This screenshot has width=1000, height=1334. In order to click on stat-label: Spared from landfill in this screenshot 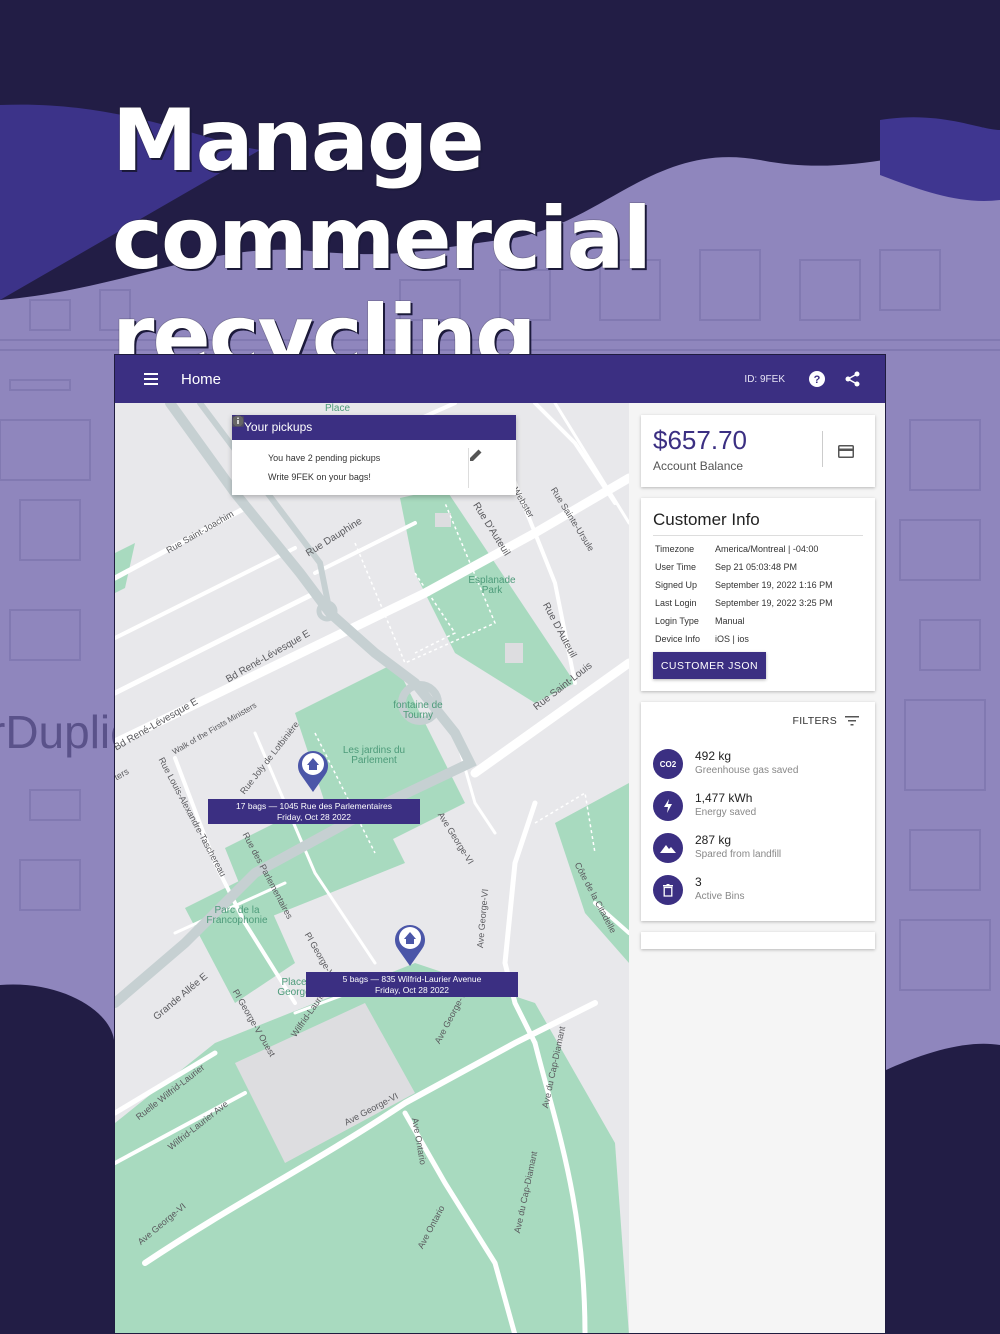, I will do `click(738, 854)`.